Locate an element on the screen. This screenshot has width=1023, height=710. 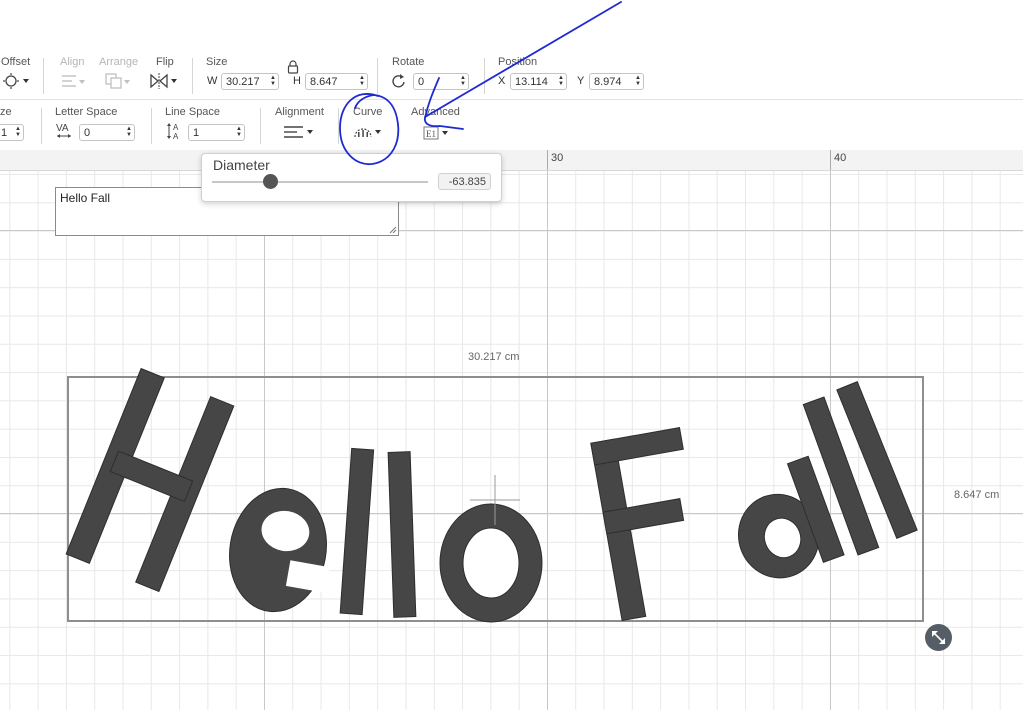
resize-arrows-icon is located at coordinates (938, 637).